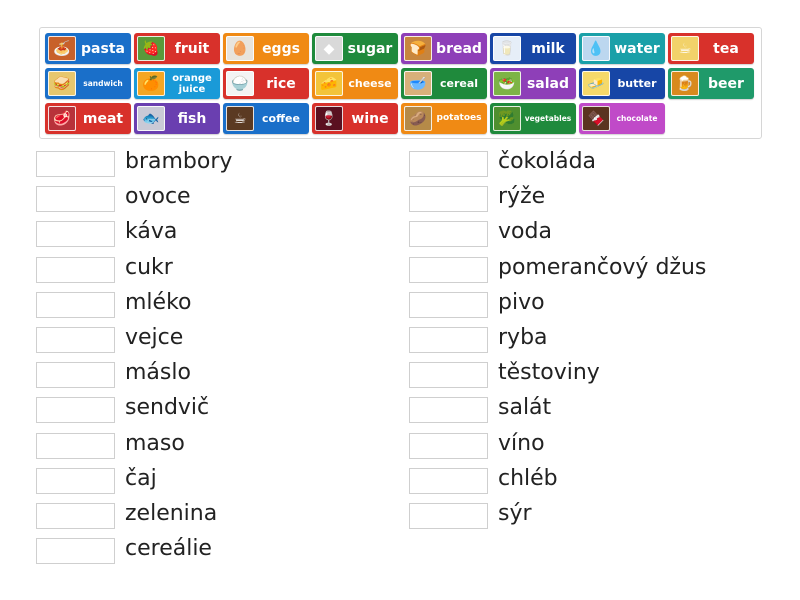  I want to click on czech-word: ryba, so click(523, 337).